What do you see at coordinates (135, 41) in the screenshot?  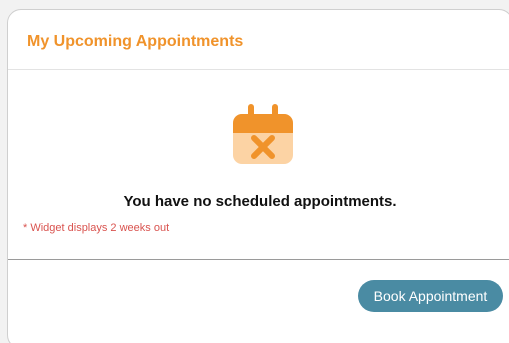 I see `widget-title: My Upcoming Appointments` at bounding box center [135, 41].